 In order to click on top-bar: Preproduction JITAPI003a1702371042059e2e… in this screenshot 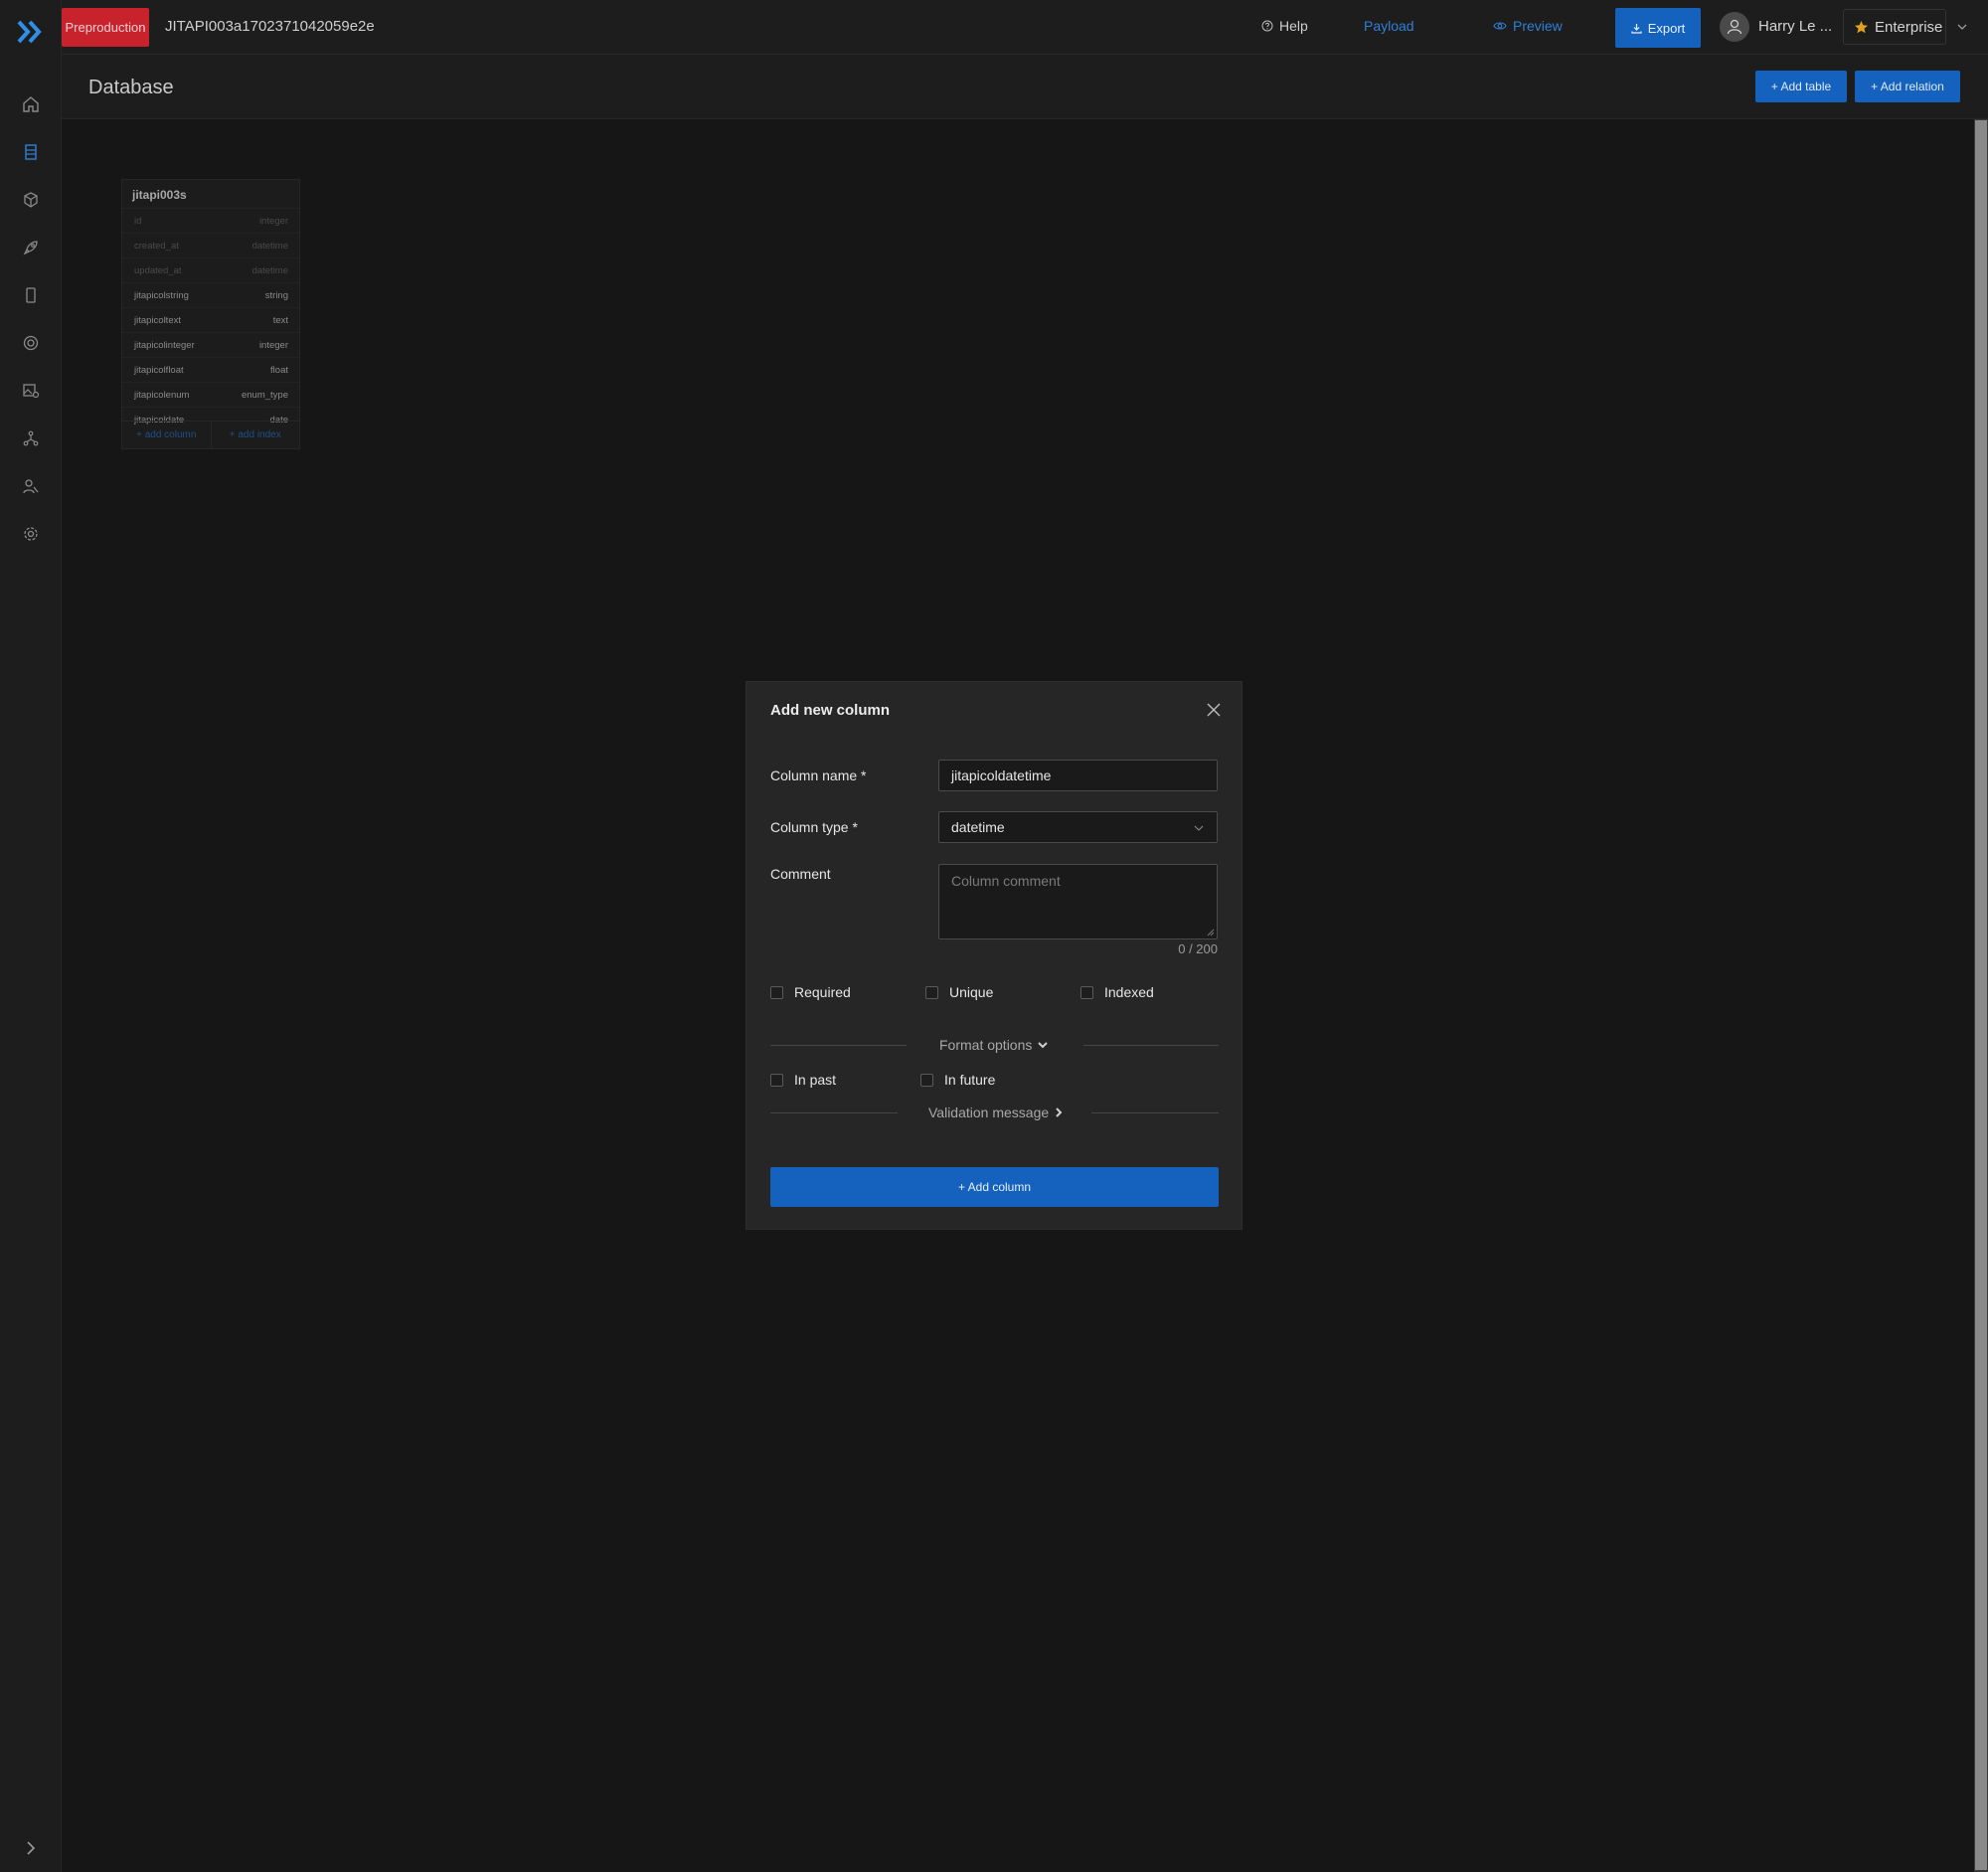, I will do `click(1025, 27)`.